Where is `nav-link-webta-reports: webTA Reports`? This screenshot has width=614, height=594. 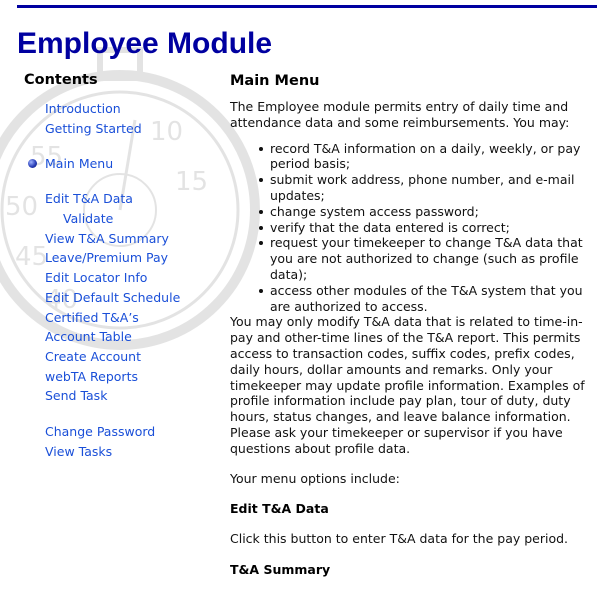
nav-link-webta-reports: webTA Reports is located at coordinates (91, 377).